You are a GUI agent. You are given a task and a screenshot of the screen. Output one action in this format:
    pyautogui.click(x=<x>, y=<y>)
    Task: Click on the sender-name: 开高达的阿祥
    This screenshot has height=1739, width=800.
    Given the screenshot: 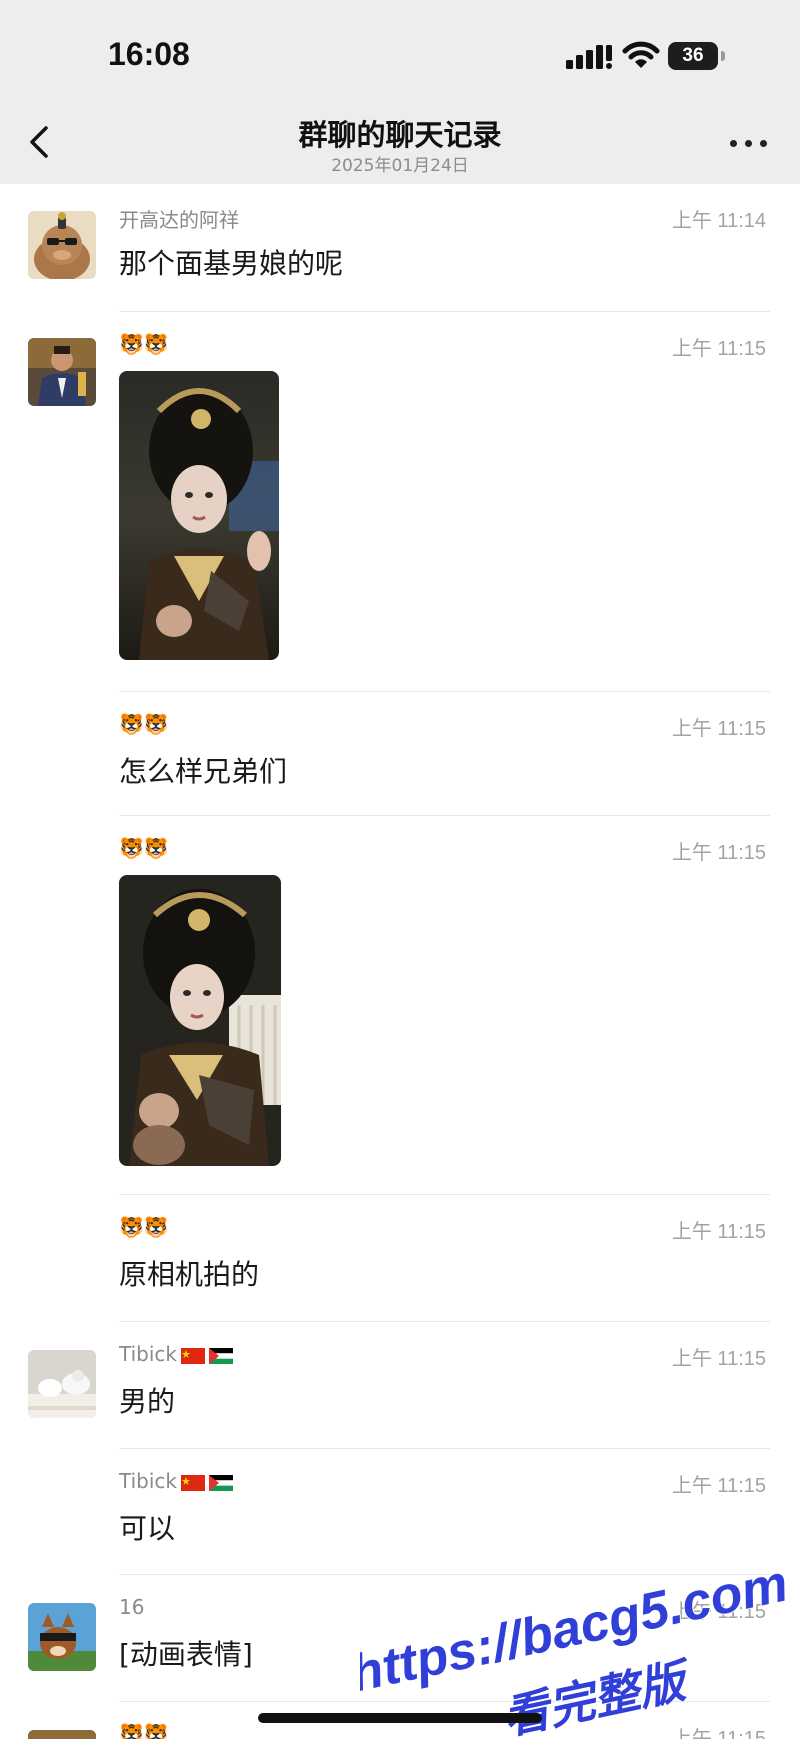 What is the action you would take?
    pyautogui.click(x=179, y=220)
    